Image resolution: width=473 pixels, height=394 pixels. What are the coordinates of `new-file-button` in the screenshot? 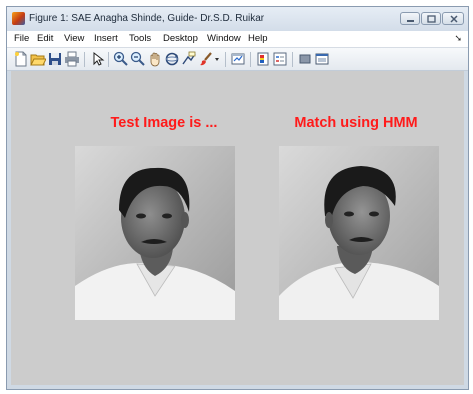 It's located at (21, 59).